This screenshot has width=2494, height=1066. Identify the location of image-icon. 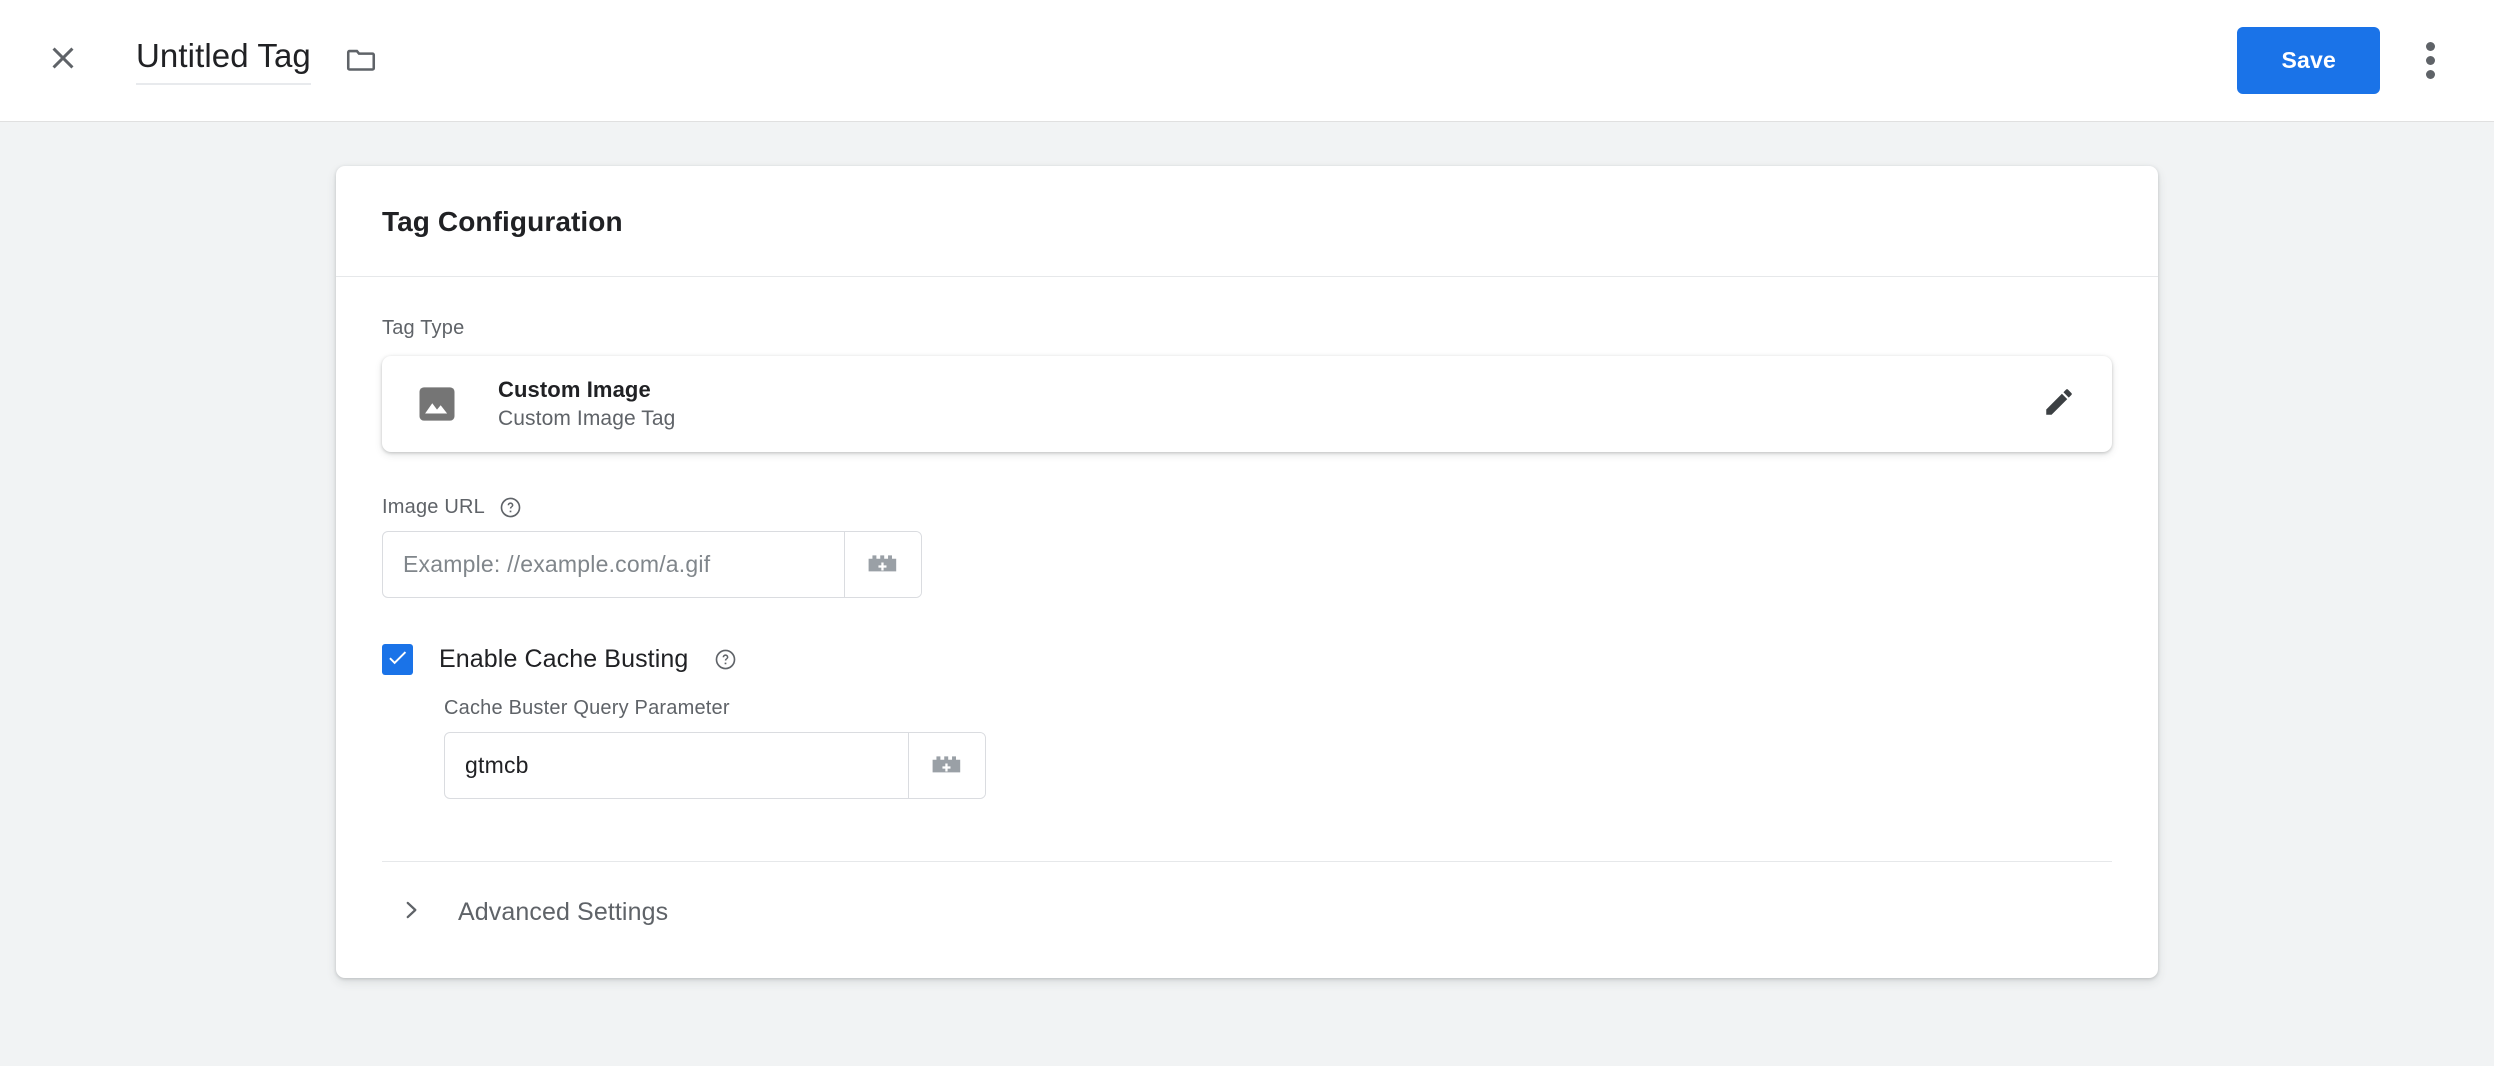
(437, 404).